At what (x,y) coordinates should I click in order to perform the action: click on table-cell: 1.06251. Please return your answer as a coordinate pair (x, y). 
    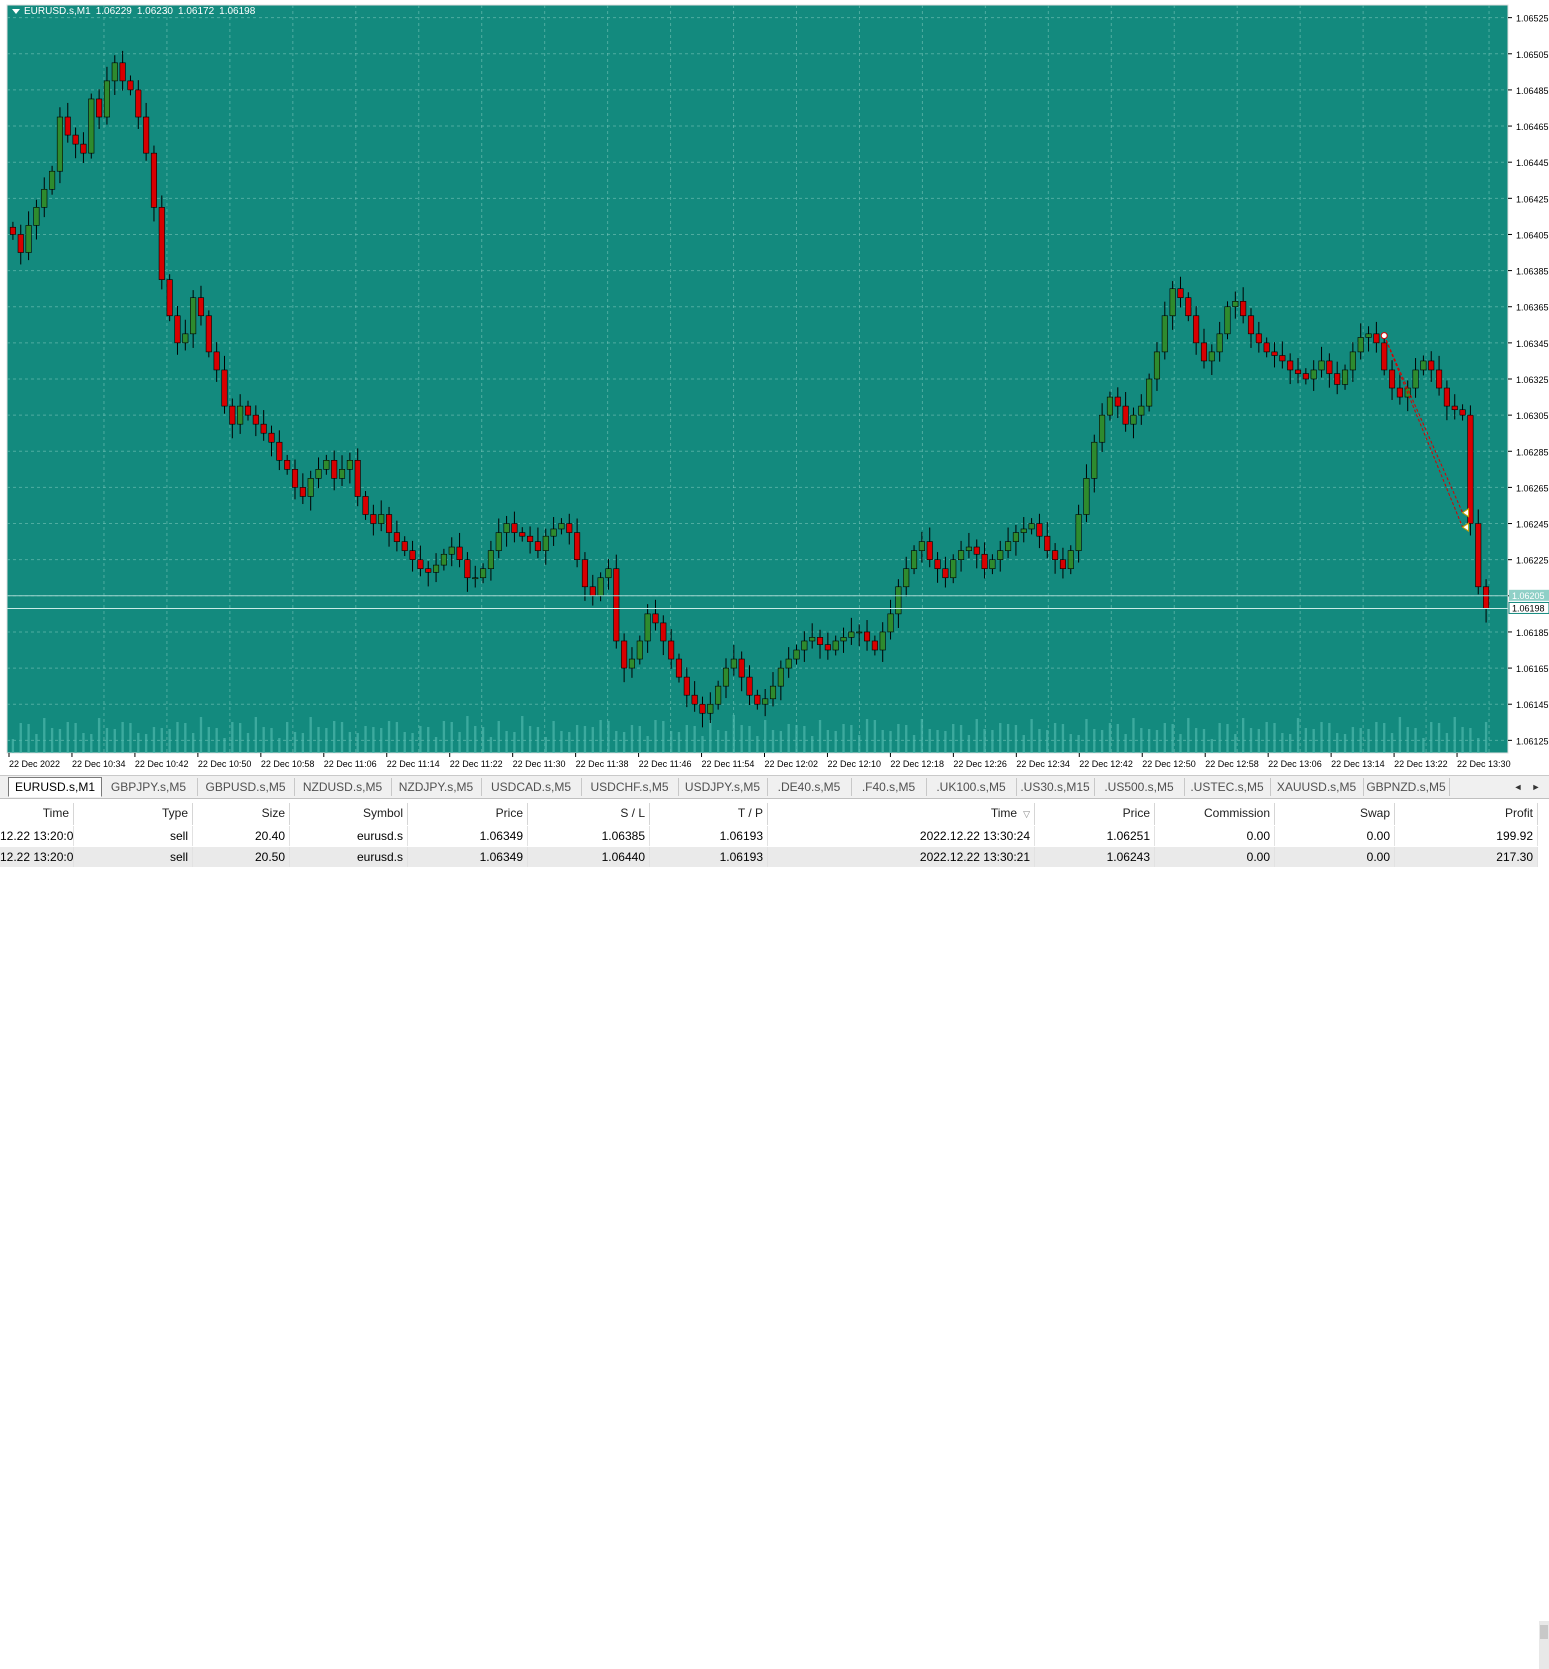
    Looking at the image, I should click on (1095, 836).